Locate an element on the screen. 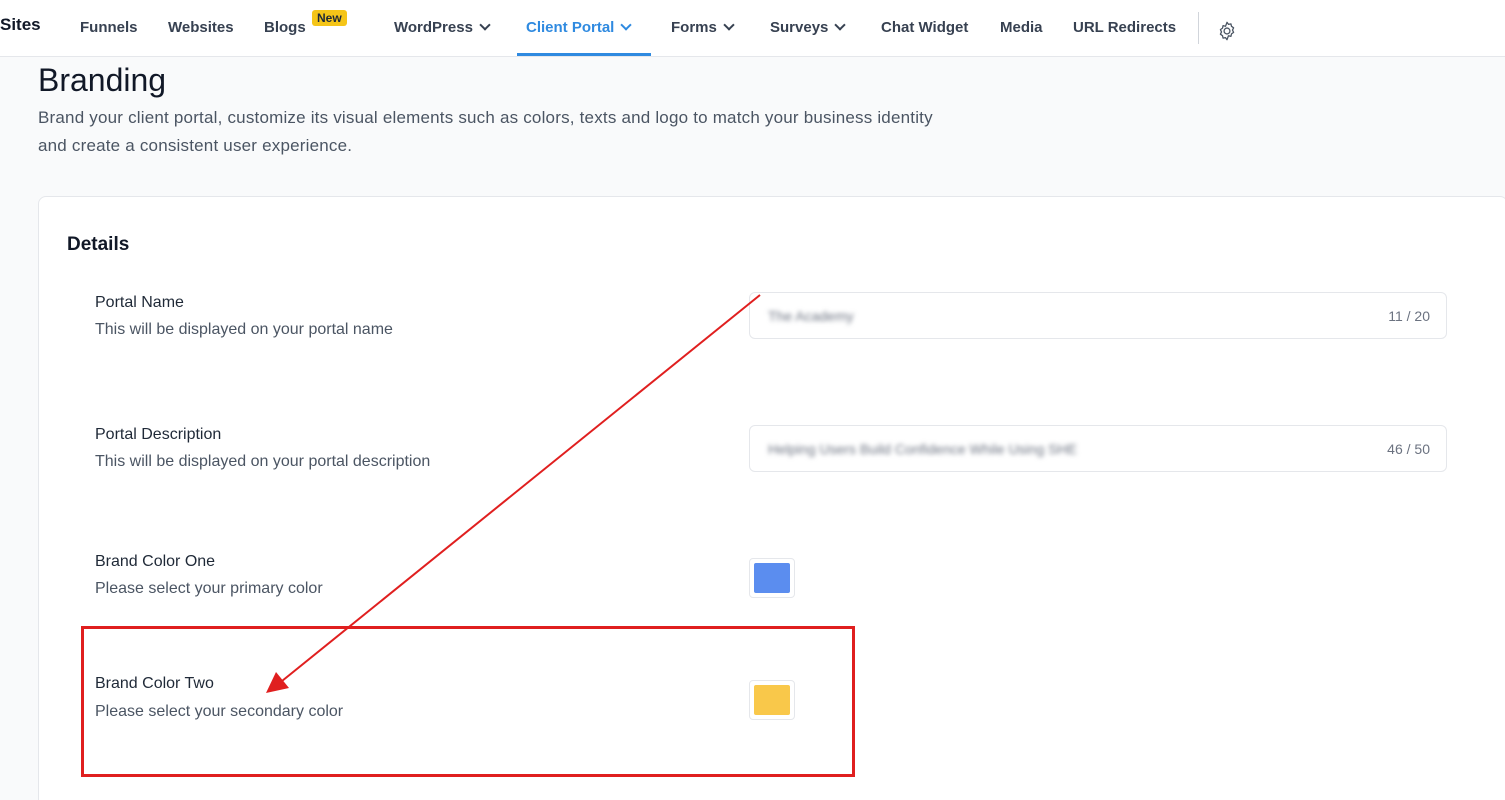  portal-name-input: The Academy 11 / 20 is located at coordinates (1098, 315).